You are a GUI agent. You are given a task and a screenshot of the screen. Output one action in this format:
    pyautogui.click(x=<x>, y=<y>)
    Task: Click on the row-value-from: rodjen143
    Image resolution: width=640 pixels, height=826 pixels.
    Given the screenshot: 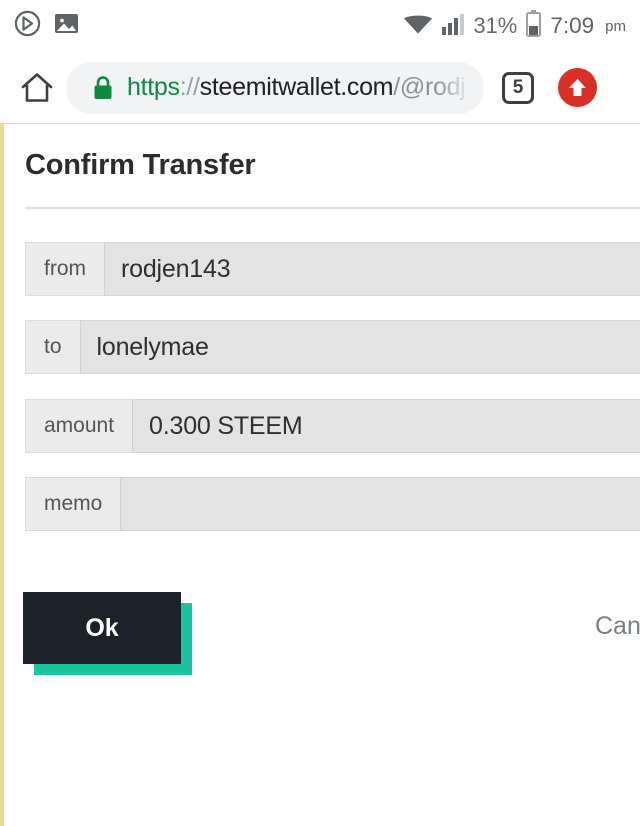 What is the action you would take?
    pyautogui.click(x=372, y=269)
    